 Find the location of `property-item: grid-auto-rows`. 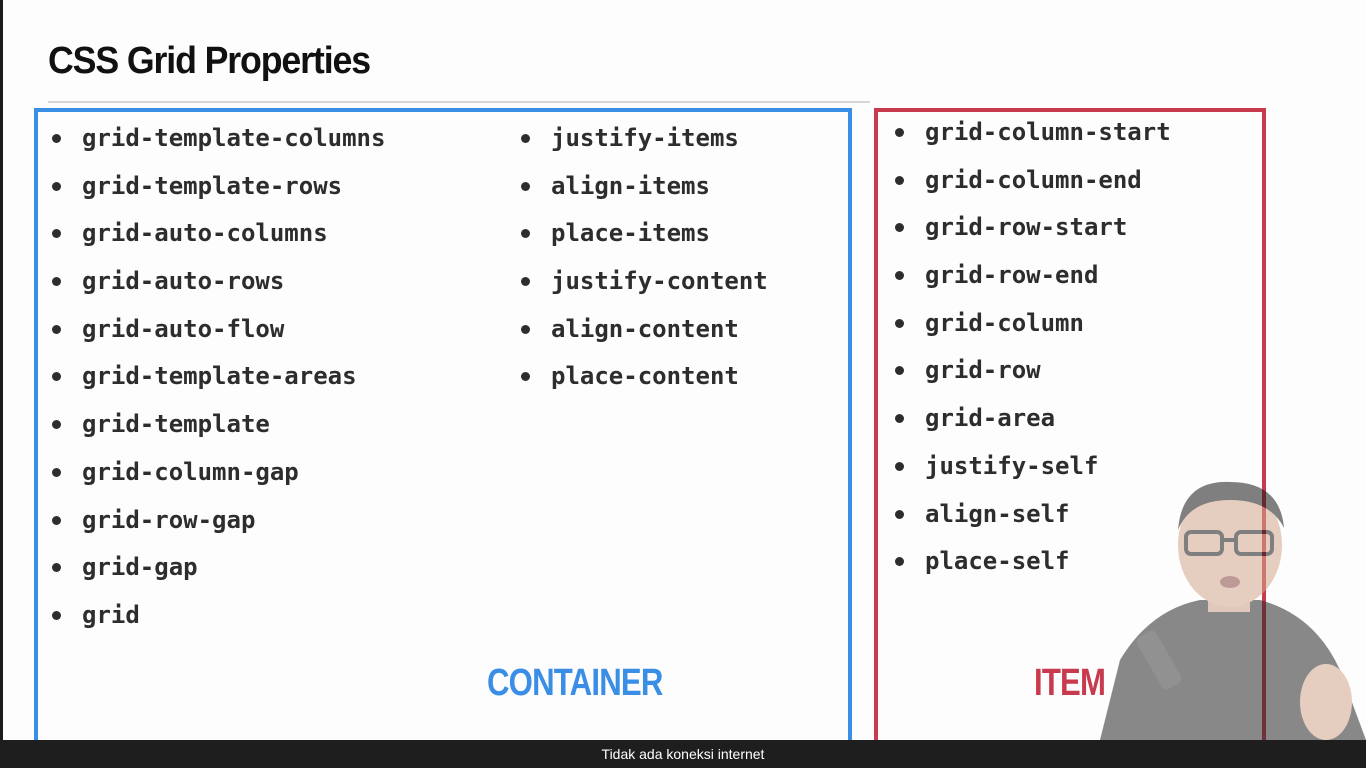

property-item: grid-auto-rows is located at coordinates (218, 282).